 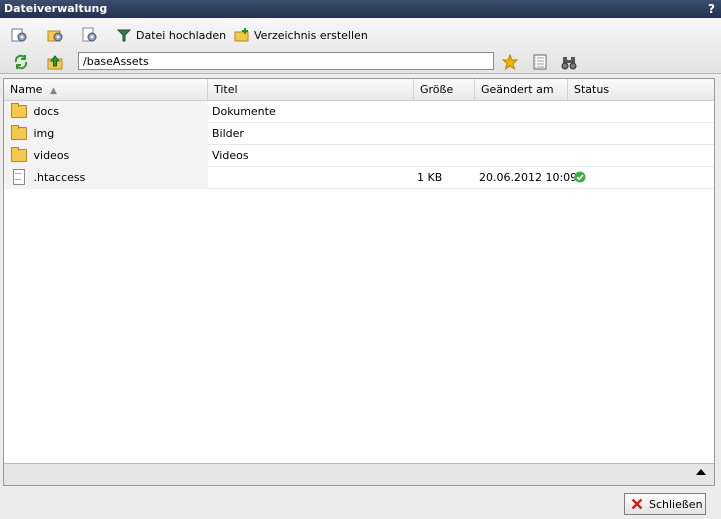 I want to click on file-name: .htaccess, so click(x=59, y=177).